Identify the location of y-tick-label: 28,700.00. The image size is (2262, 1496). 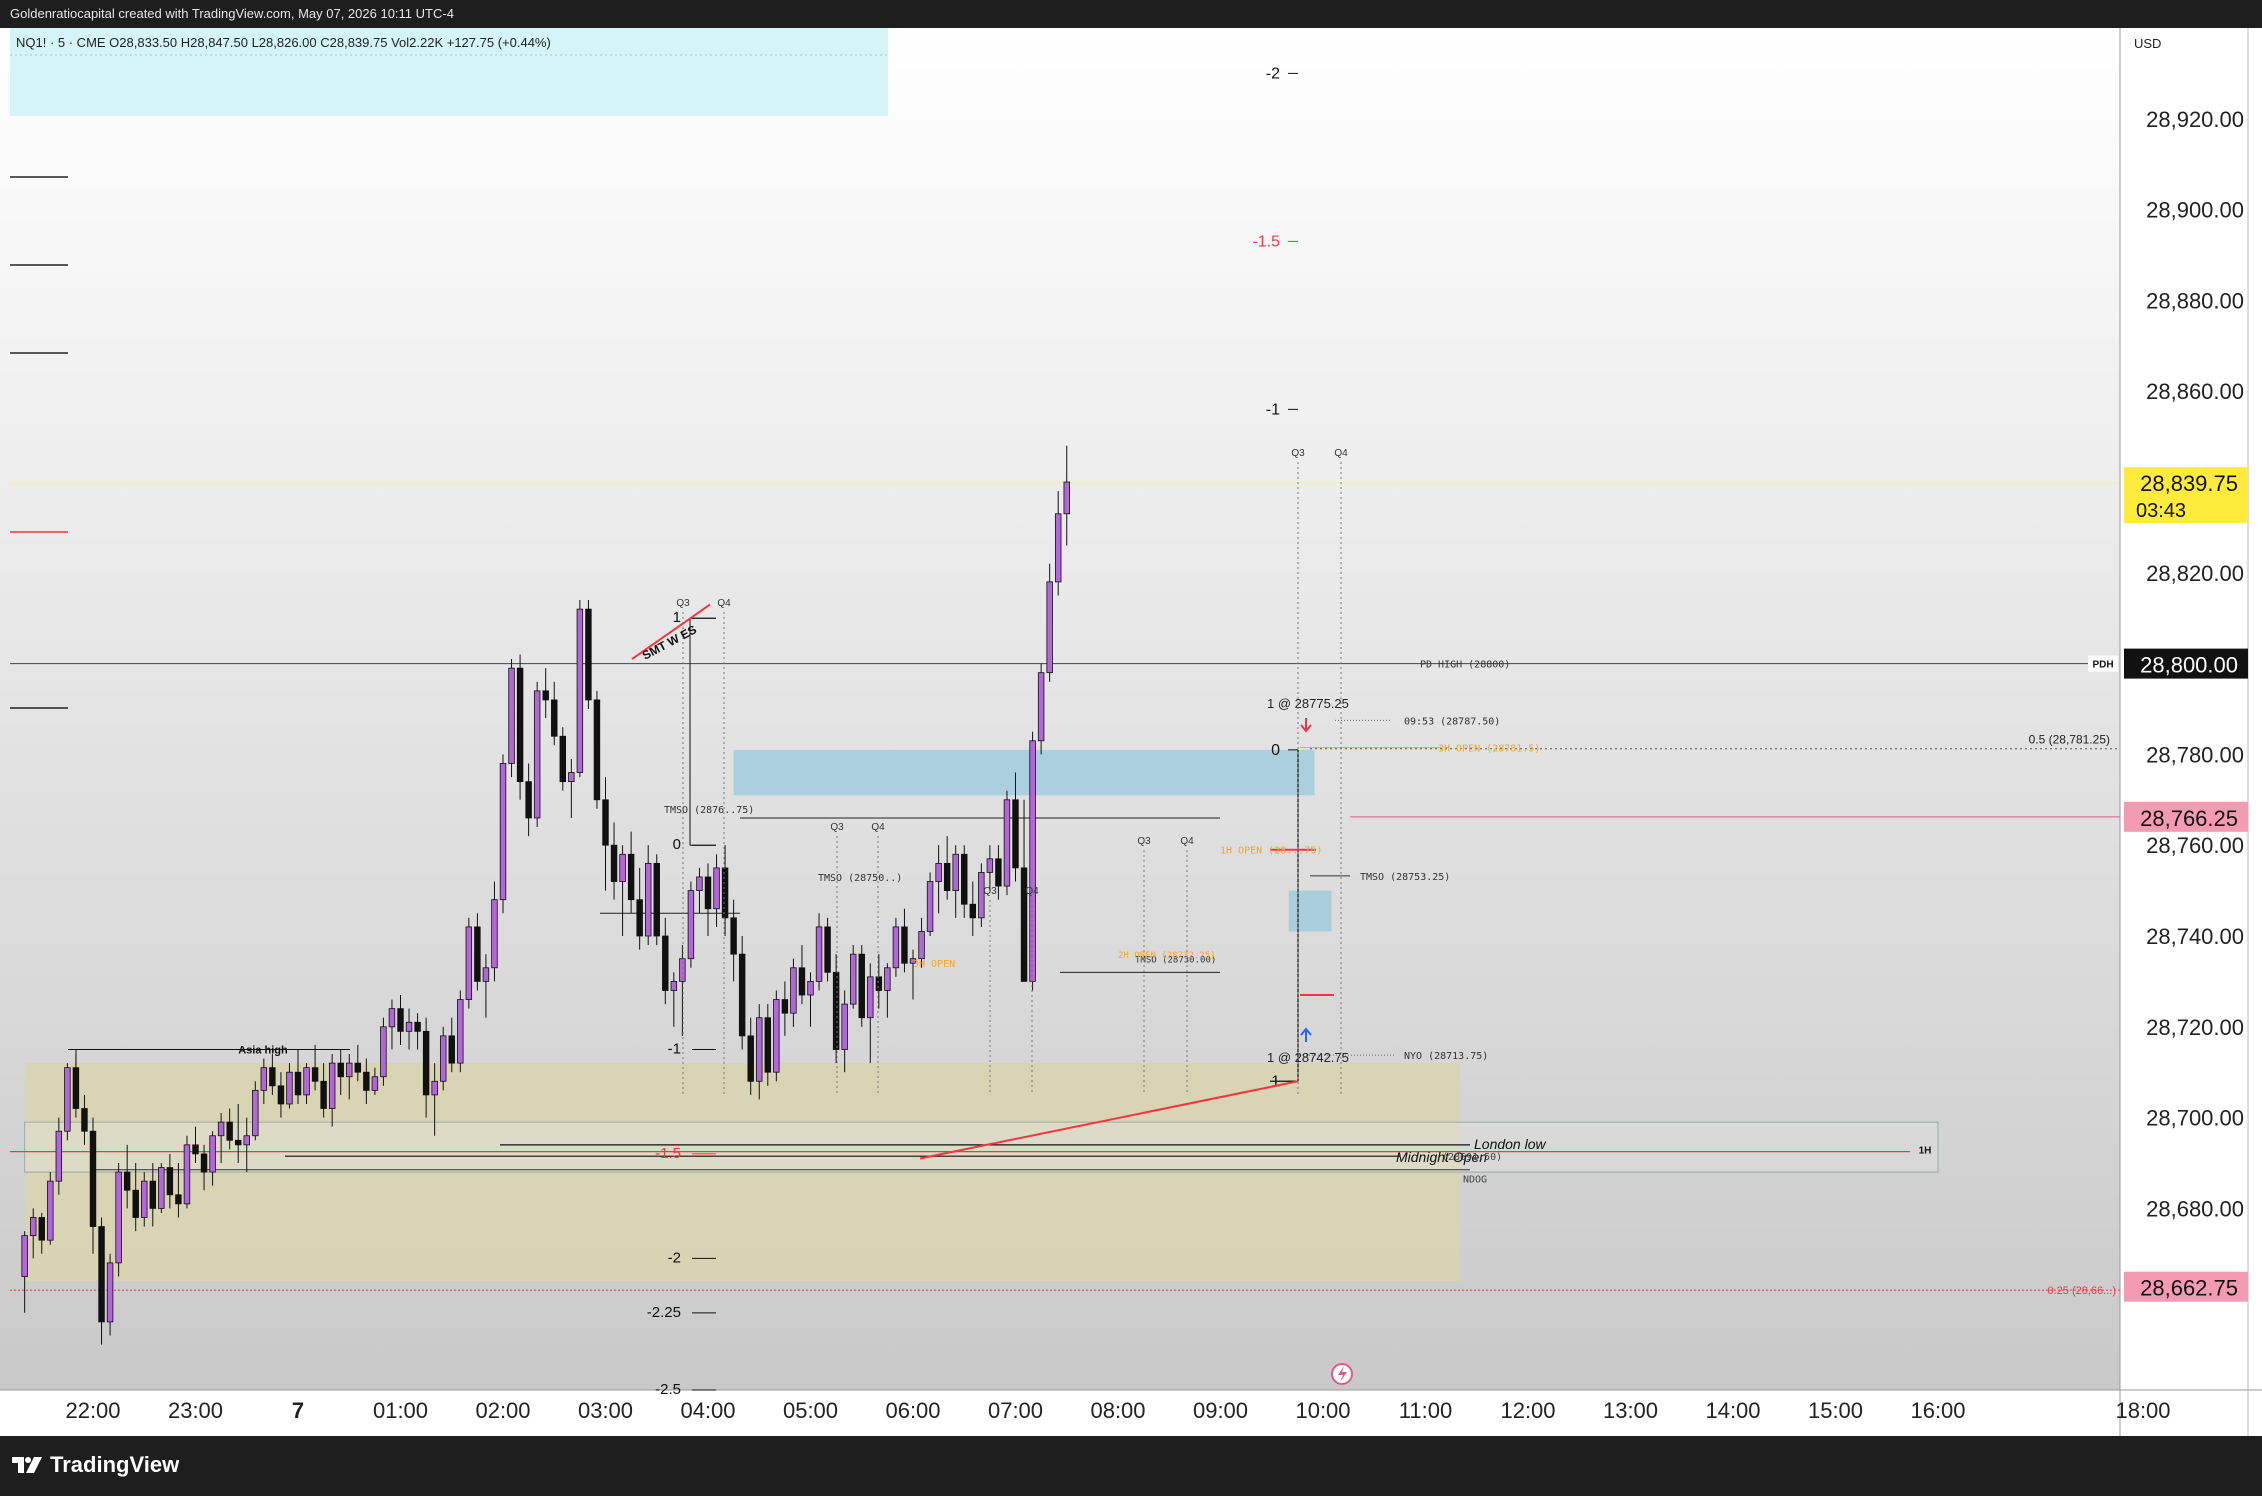
(2195, 1118).